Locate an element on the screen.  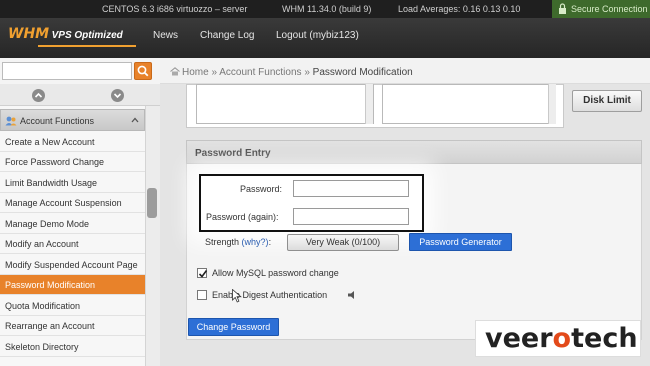
search-button is located at coordinates (143, 71).